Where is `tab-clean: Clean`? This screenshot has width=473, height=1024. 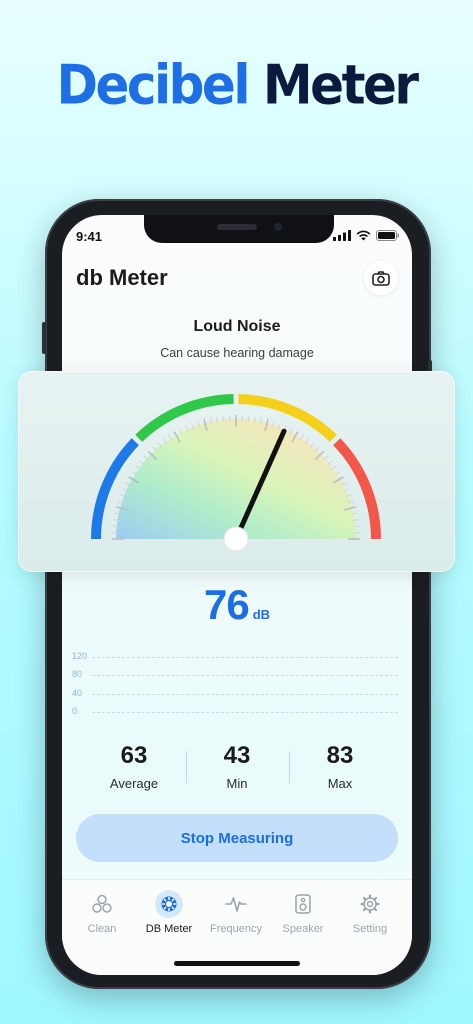
tab-clean: Clean is located at coordinates (102, 912).